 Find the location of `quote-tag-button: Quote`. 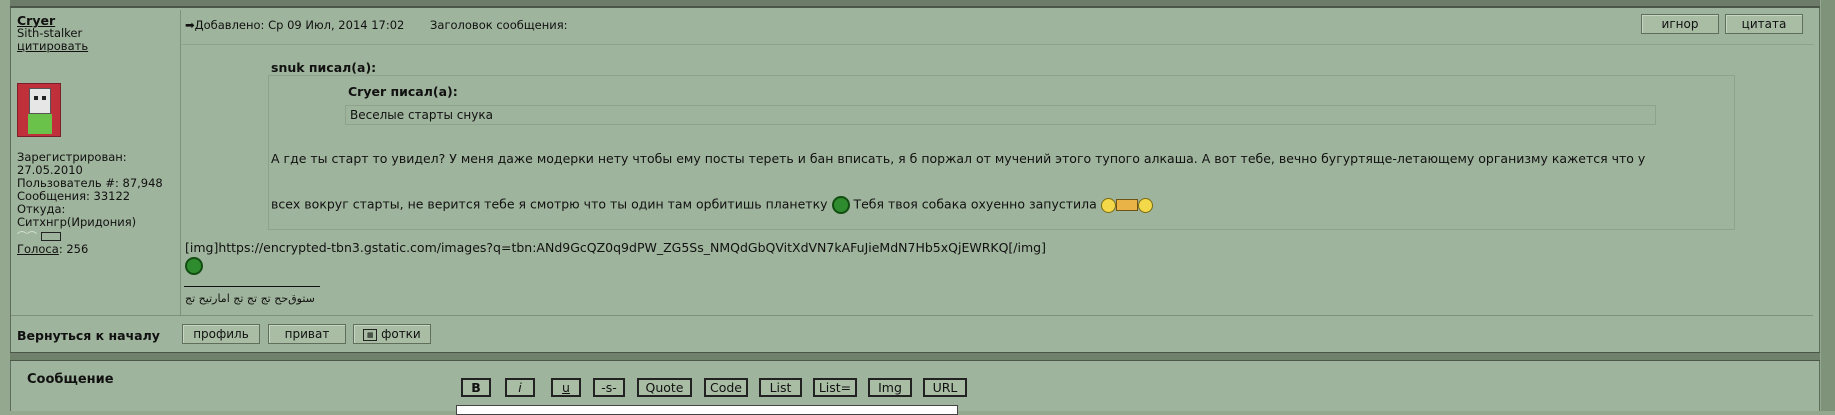

quote-tag-button: Quote is located at coordinates (664, 387).